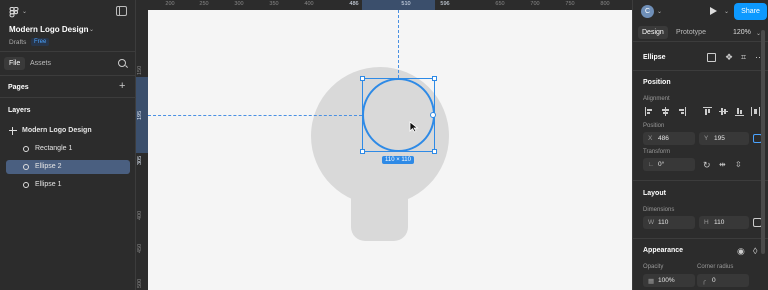 The image size is (768, 290). What do you see at coordinates (24, 11) in the screenshot?
I see `main-menu-chevron-icon: ⌄` at bounding box center [24, 11].